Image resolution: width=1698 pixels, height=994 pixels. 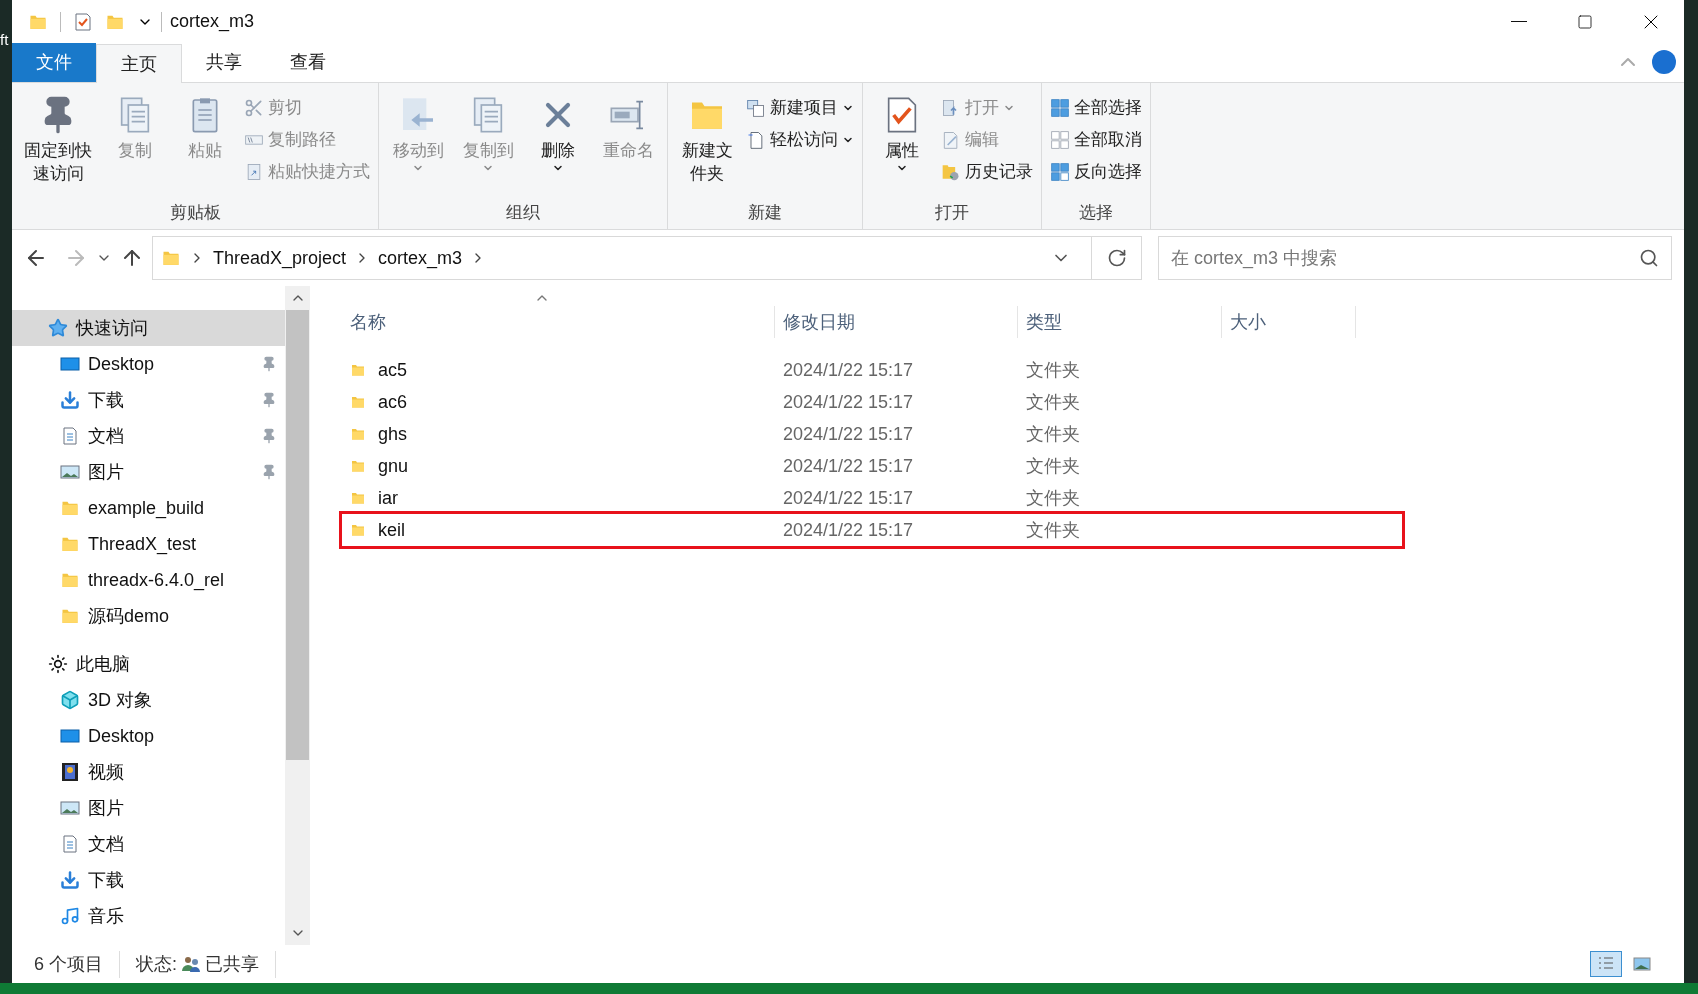 I want to click on file-name: gnu, so click(x=393, y=466).